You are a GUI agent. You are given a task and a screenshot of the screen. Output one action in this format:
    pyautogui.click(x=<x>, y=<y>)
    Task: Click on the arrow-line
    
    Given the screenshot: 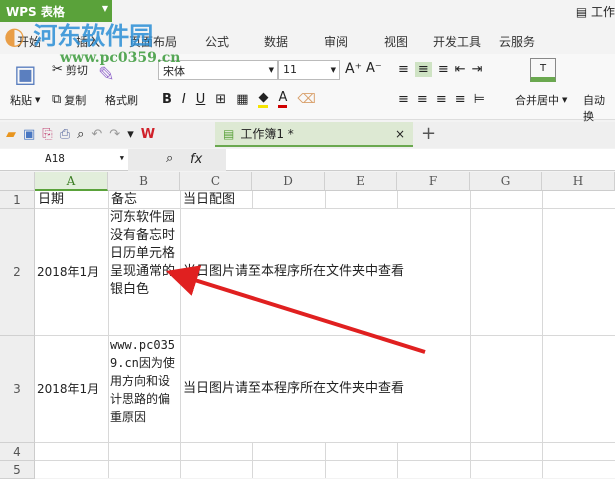 What is the action you would take?
    pyautogui.click(x=295, y=309)
    